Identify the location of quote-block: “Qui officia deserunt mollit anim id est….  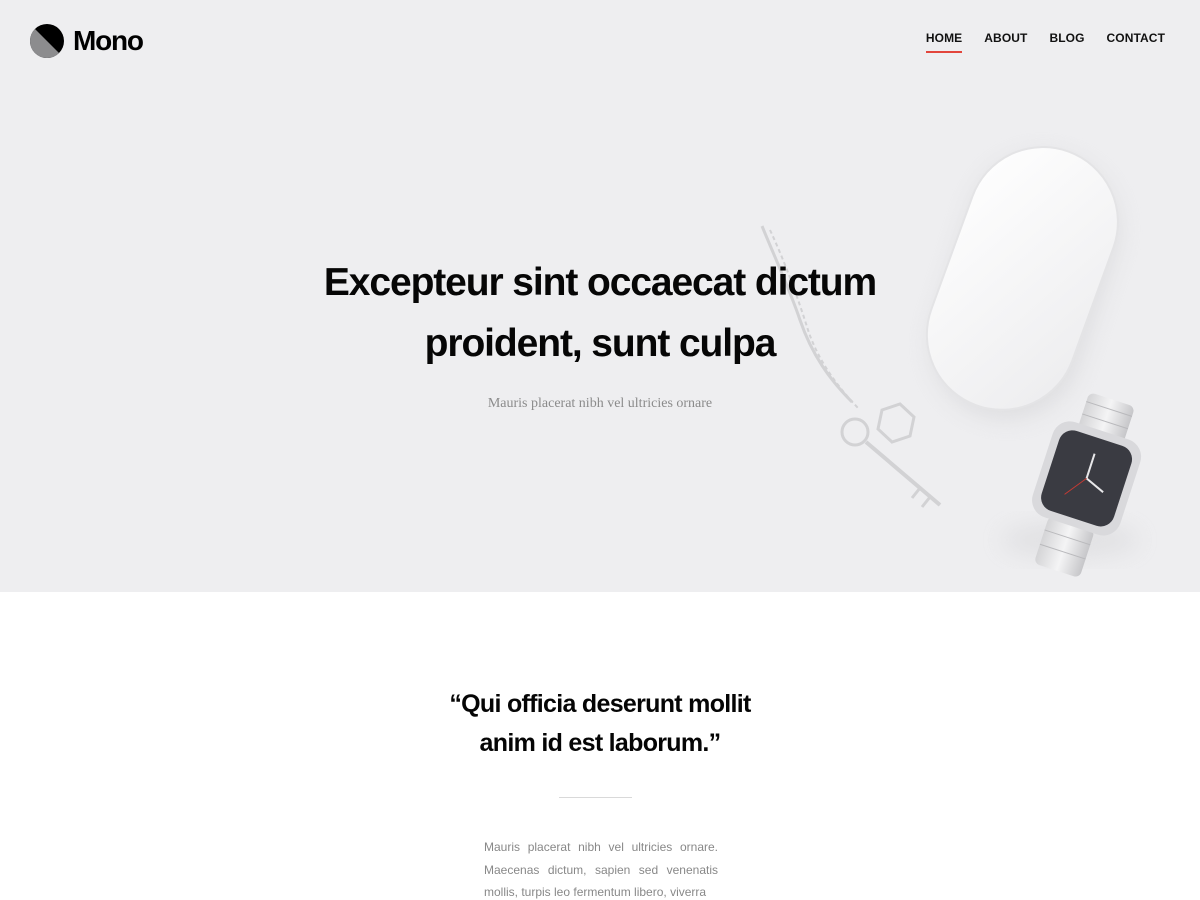
(600, 724).